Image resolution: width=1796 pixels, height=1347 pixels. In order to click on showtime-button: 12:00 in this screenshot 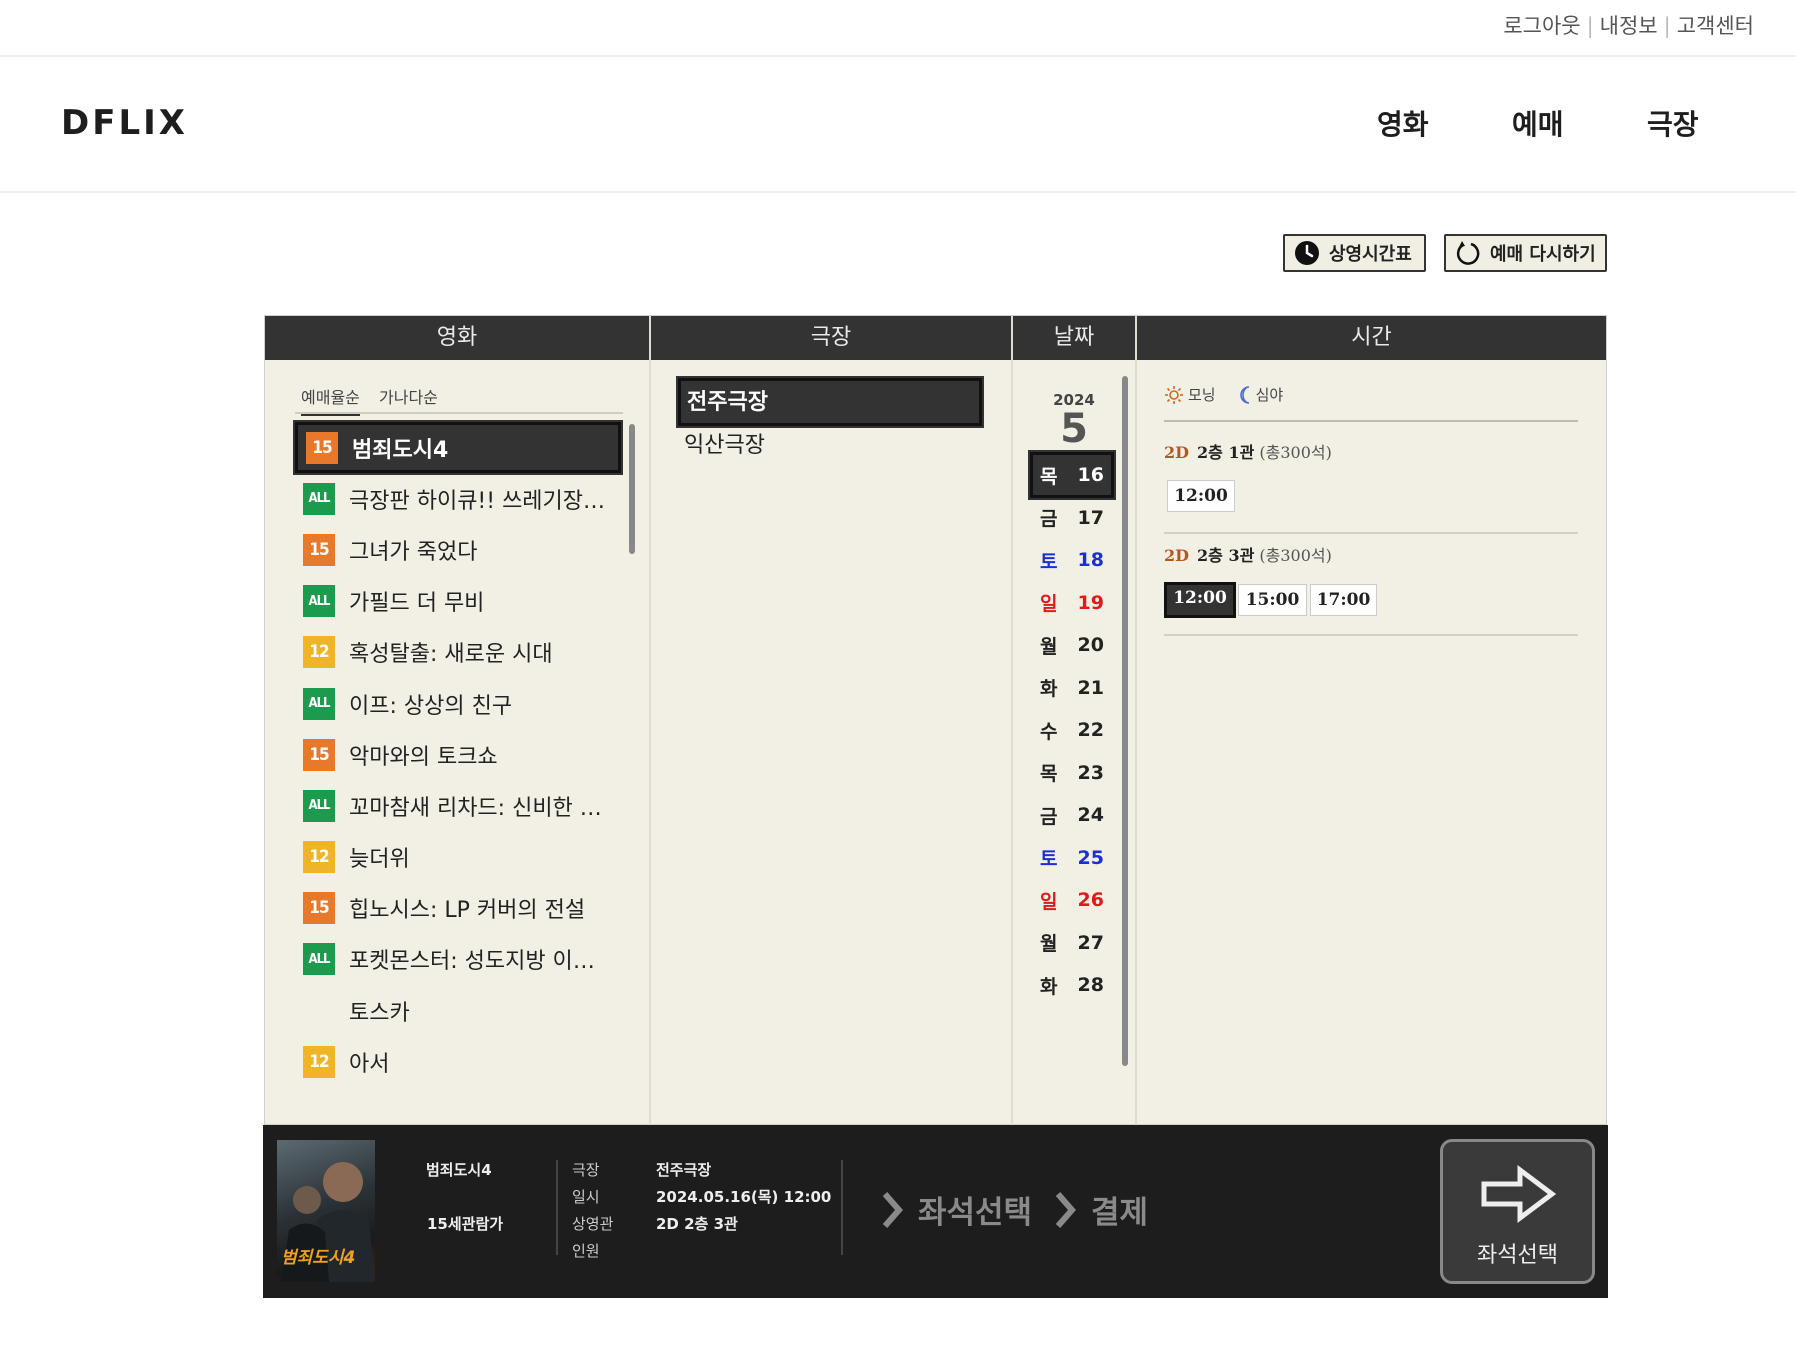, I will do `click(1201, 496)`.